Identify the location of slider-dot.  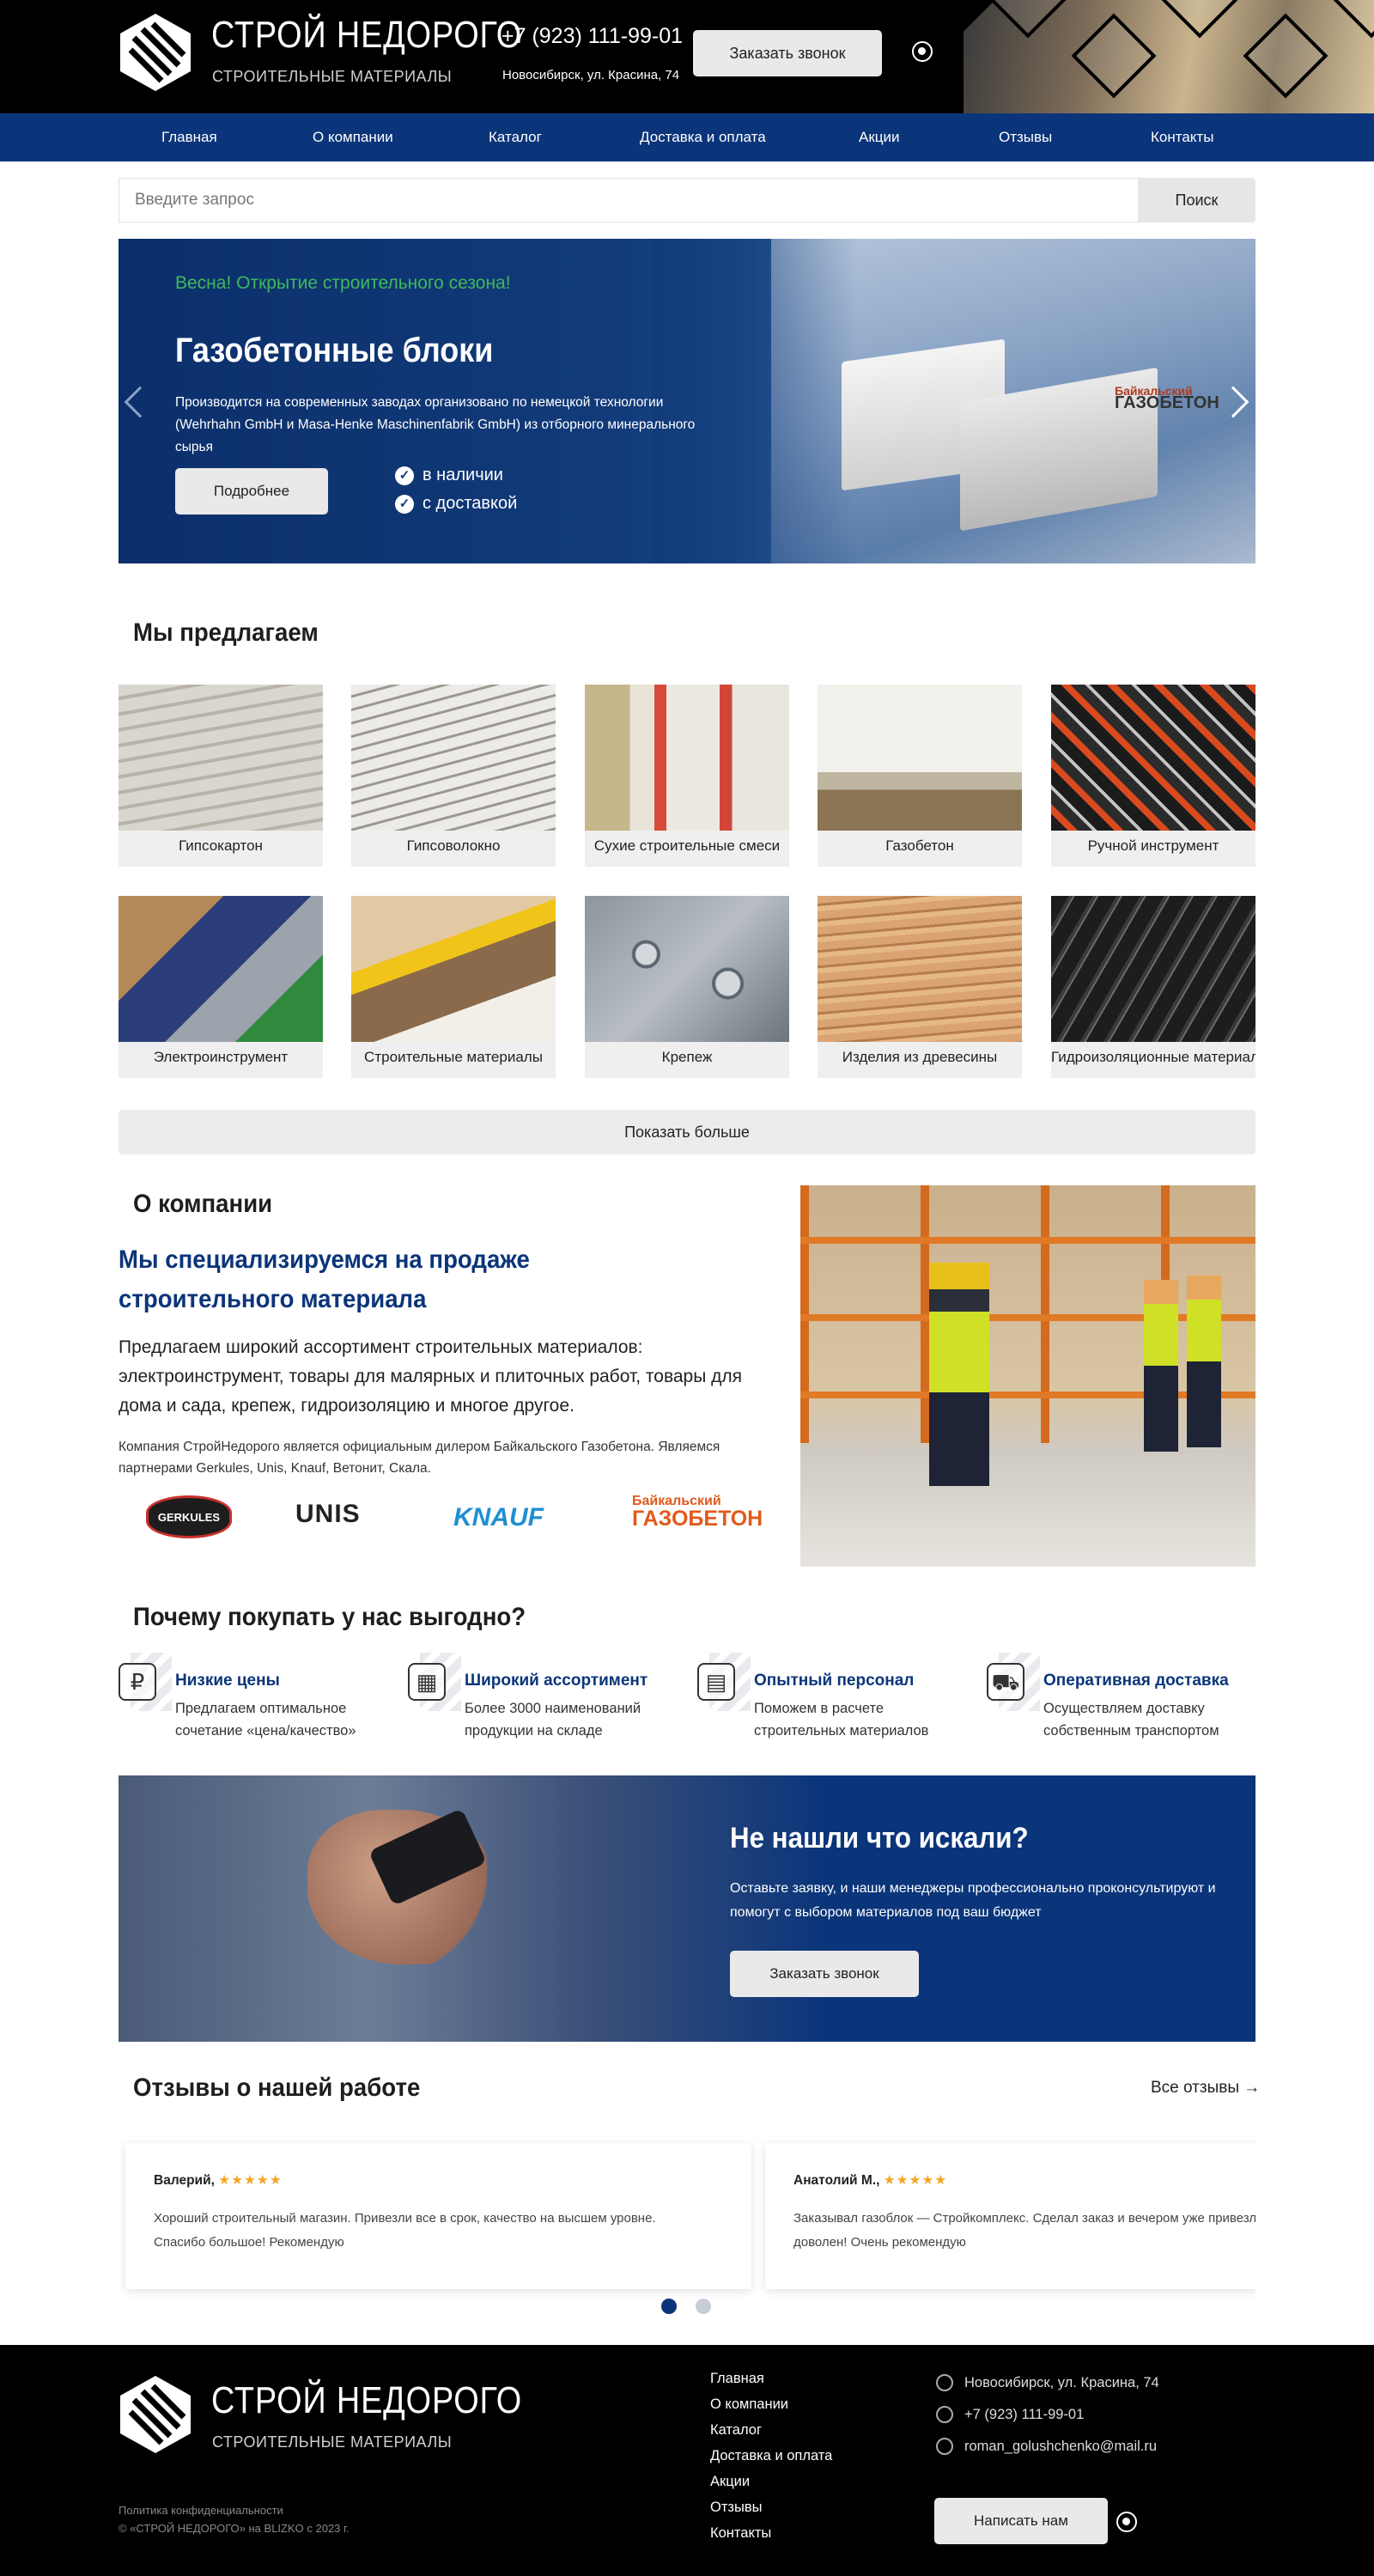
(703, 2306).